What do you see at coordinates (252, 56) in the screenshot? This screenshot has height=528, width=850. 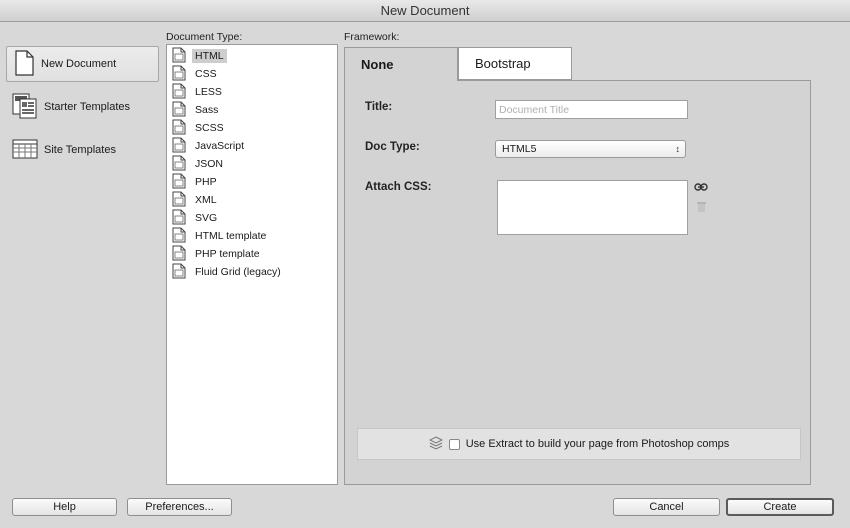 I see `doc-type-html: HTML` at bounding box center [252, 56].